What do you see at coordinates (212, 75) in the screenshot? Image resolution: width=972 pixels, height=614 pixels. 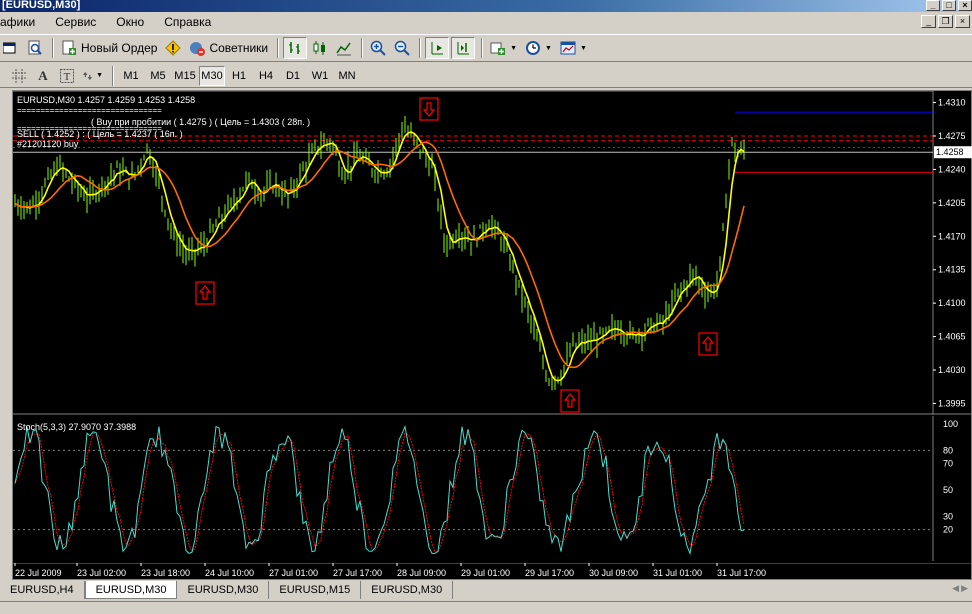 I see `timeframe-m30-button: M30` at bounding box center [212, 75].